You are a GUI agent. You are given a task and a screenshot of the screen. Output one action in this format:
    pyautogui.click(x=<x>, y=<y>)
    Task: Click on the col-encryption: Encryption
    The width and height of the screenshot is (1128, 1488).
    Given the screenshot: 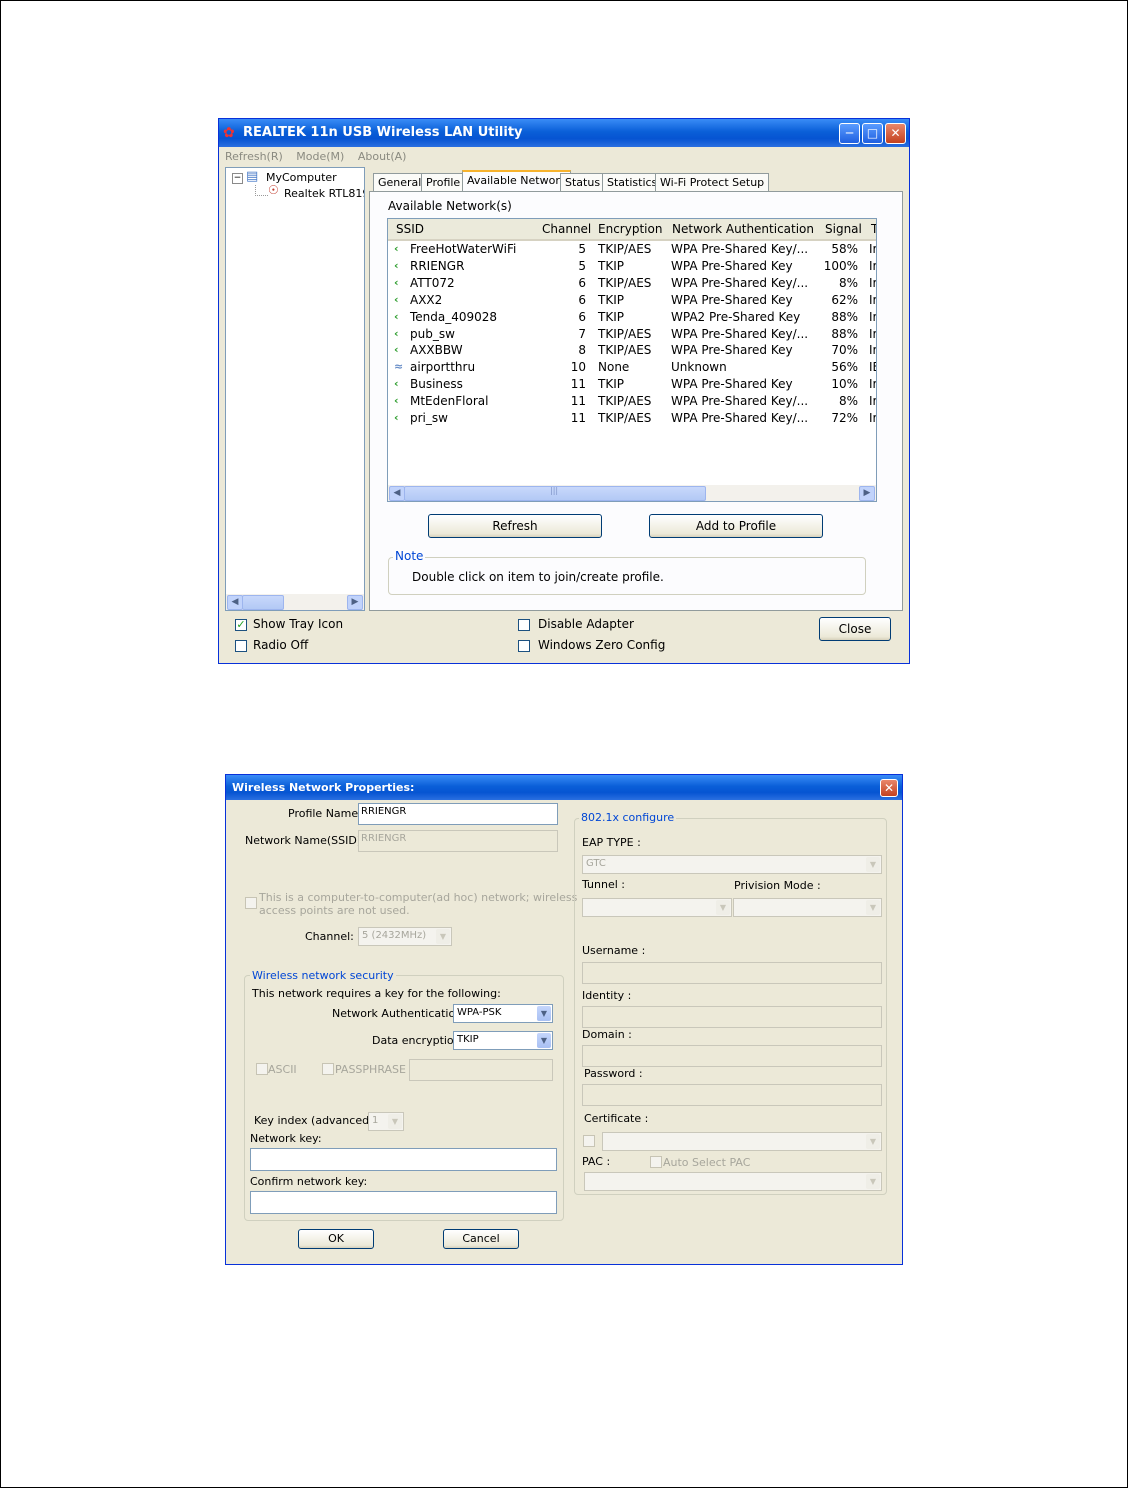 What is the action you would take?
    pyautogui.click(x=630, y=229)
    